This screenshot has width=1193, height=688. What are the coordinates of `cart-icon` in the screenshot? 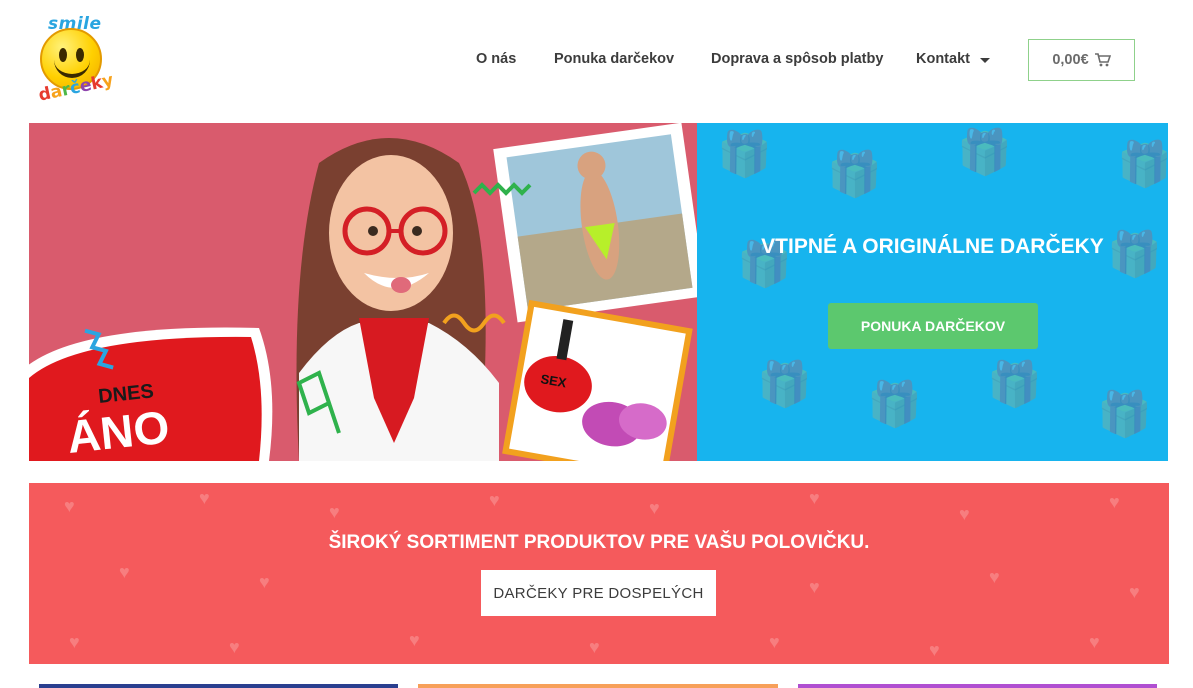 It's located at (1102, 60).